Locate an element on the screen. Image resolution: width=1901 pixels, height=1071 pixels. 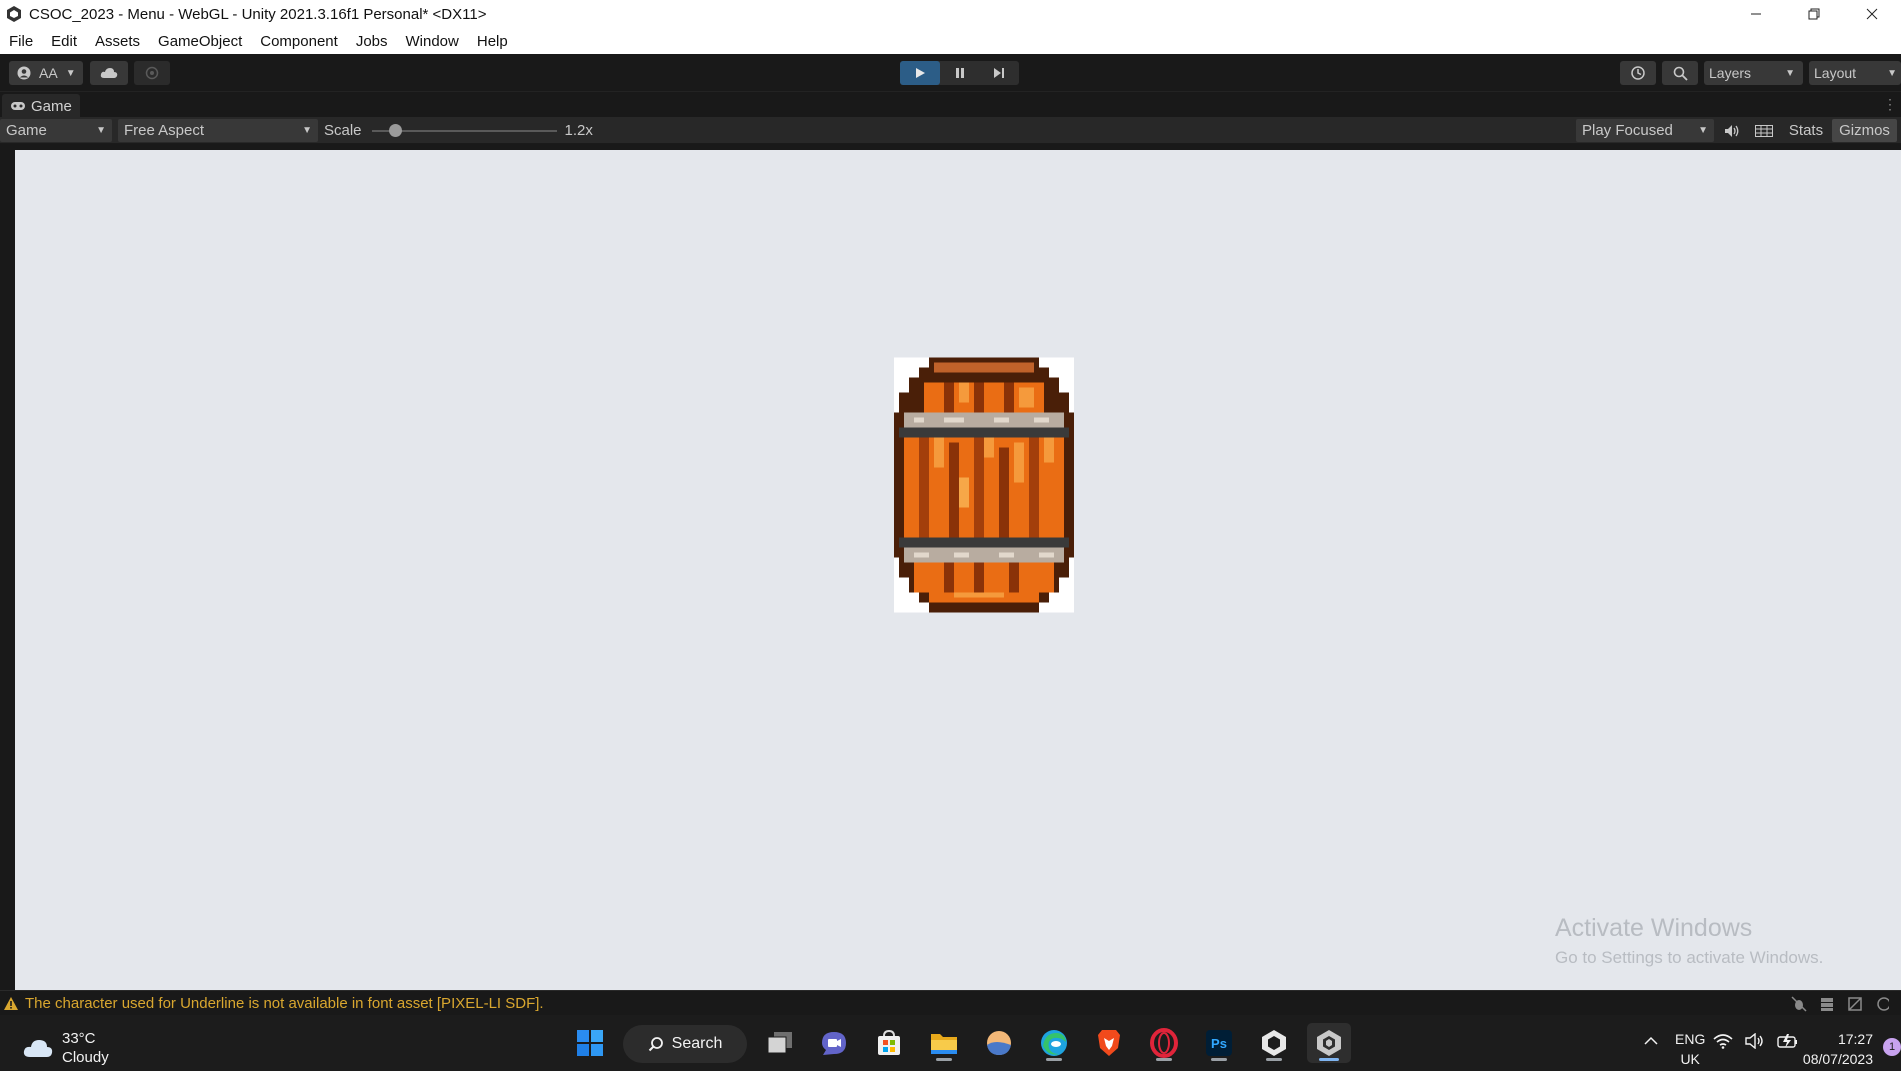
photos-button is located at coordinates (999, 1043).